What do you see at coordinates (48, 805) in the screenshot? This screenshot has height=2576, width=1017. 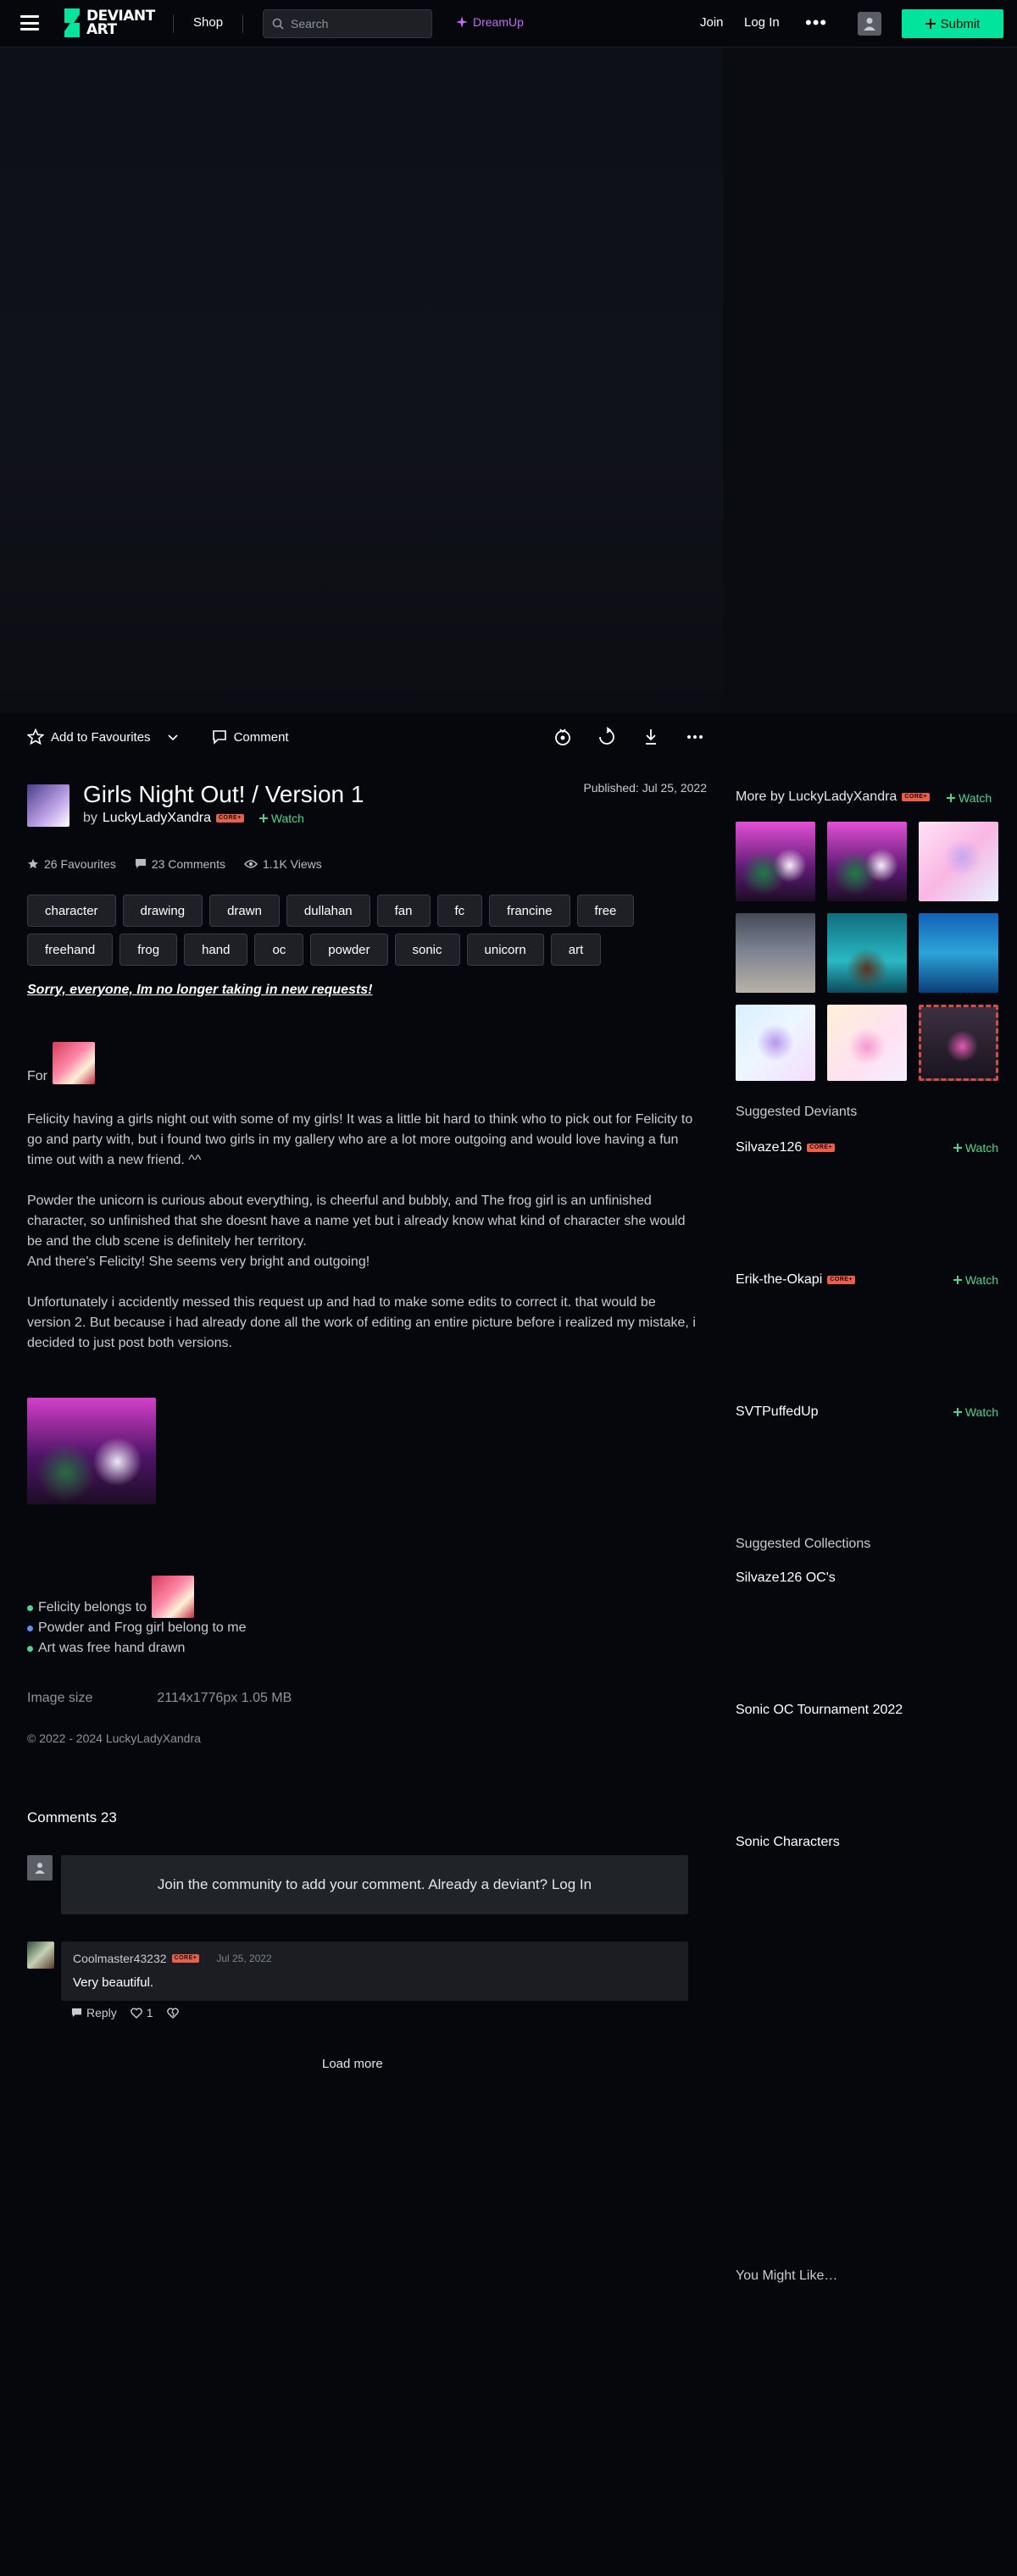 I see `author-avatar` at bounding box center [48, 805].